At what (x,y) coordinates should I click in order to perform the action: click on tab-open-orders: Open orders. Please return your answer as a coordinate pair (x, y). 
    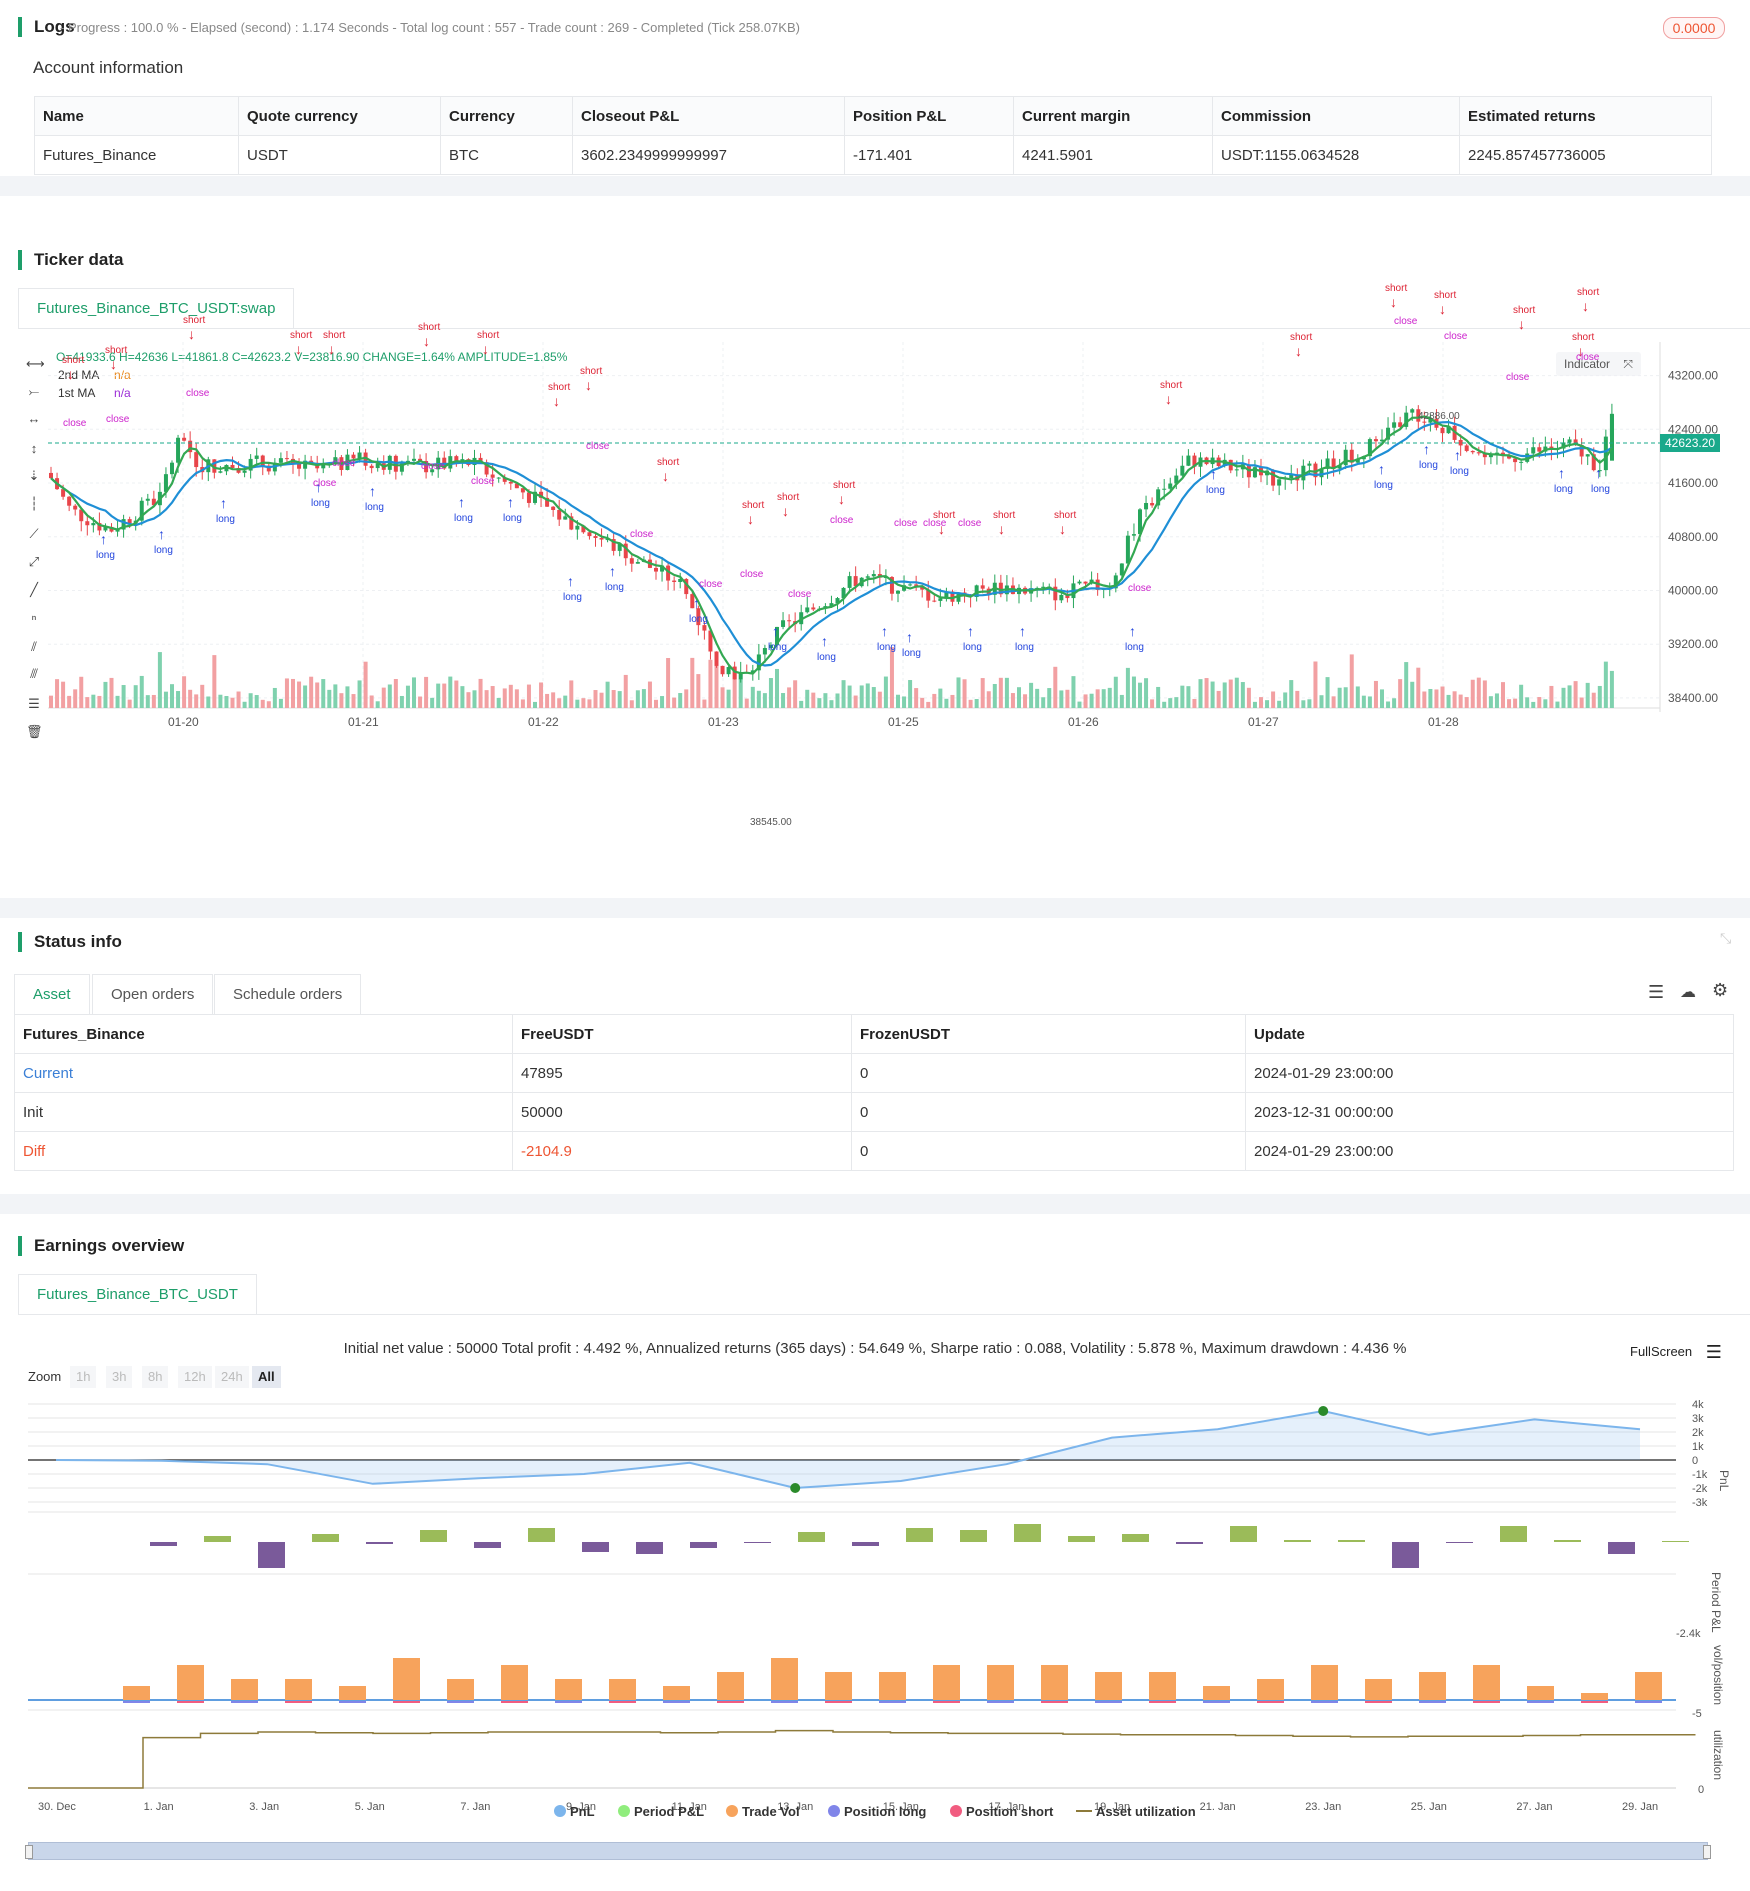
    Looking at the image, I should click on (153, 994).